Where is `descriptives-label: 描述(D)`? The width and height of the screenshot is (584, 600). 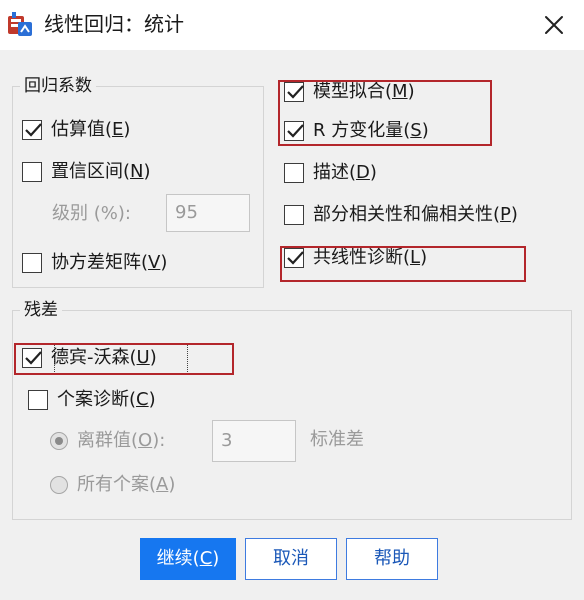
descriptives-label: 描述(D) is located at coordinates (345, 172).